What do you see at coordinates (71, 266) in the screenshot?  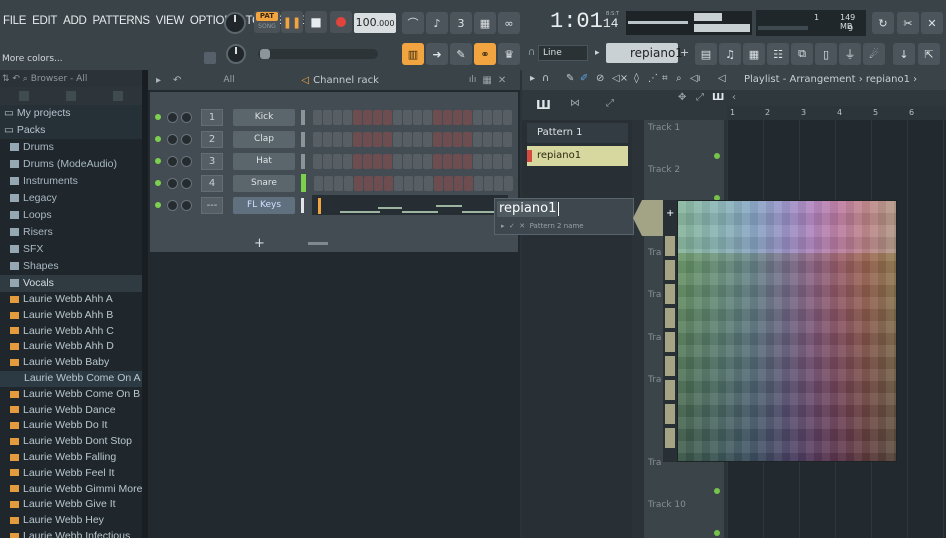 I see `browser-item-shapes: Shapes` at bounding box center [71, 266].